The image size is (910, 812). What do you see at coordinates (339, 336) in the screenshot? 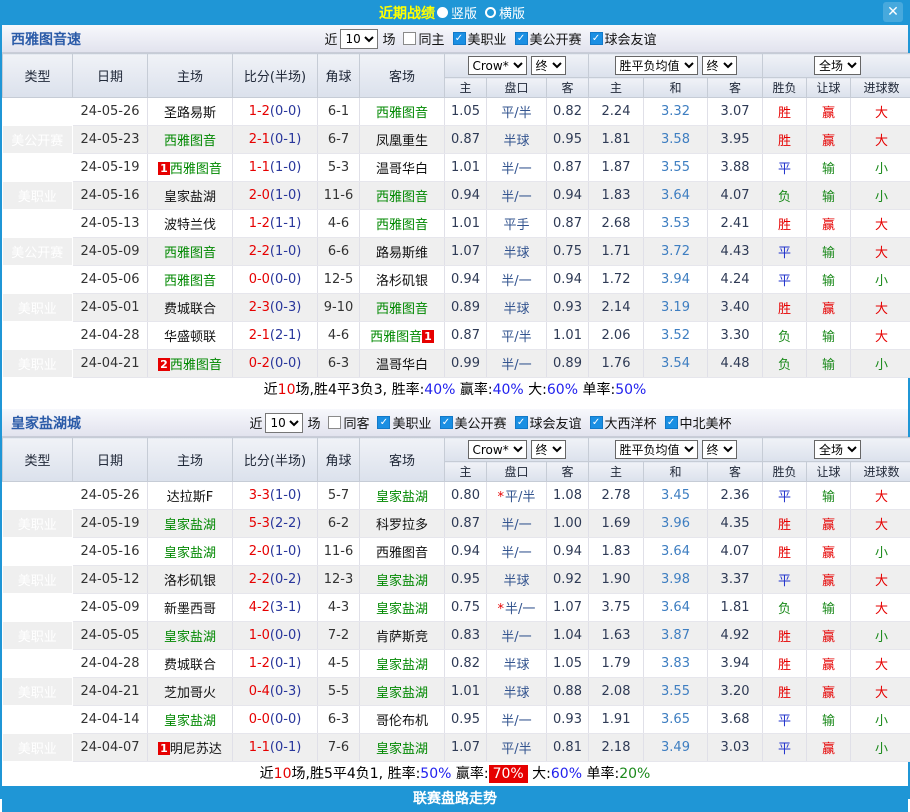
I see `corner-score: 4-6` at bounding box center [339, 336].